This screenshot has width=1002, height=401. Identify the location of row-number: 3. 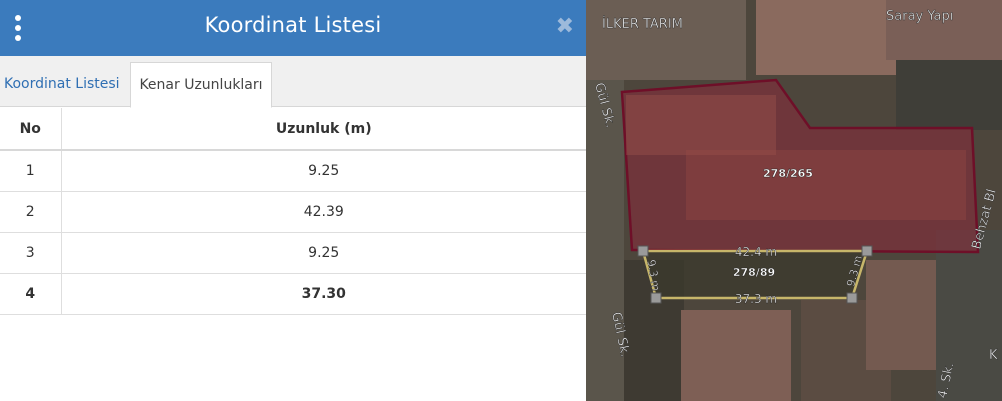
(31, 253).